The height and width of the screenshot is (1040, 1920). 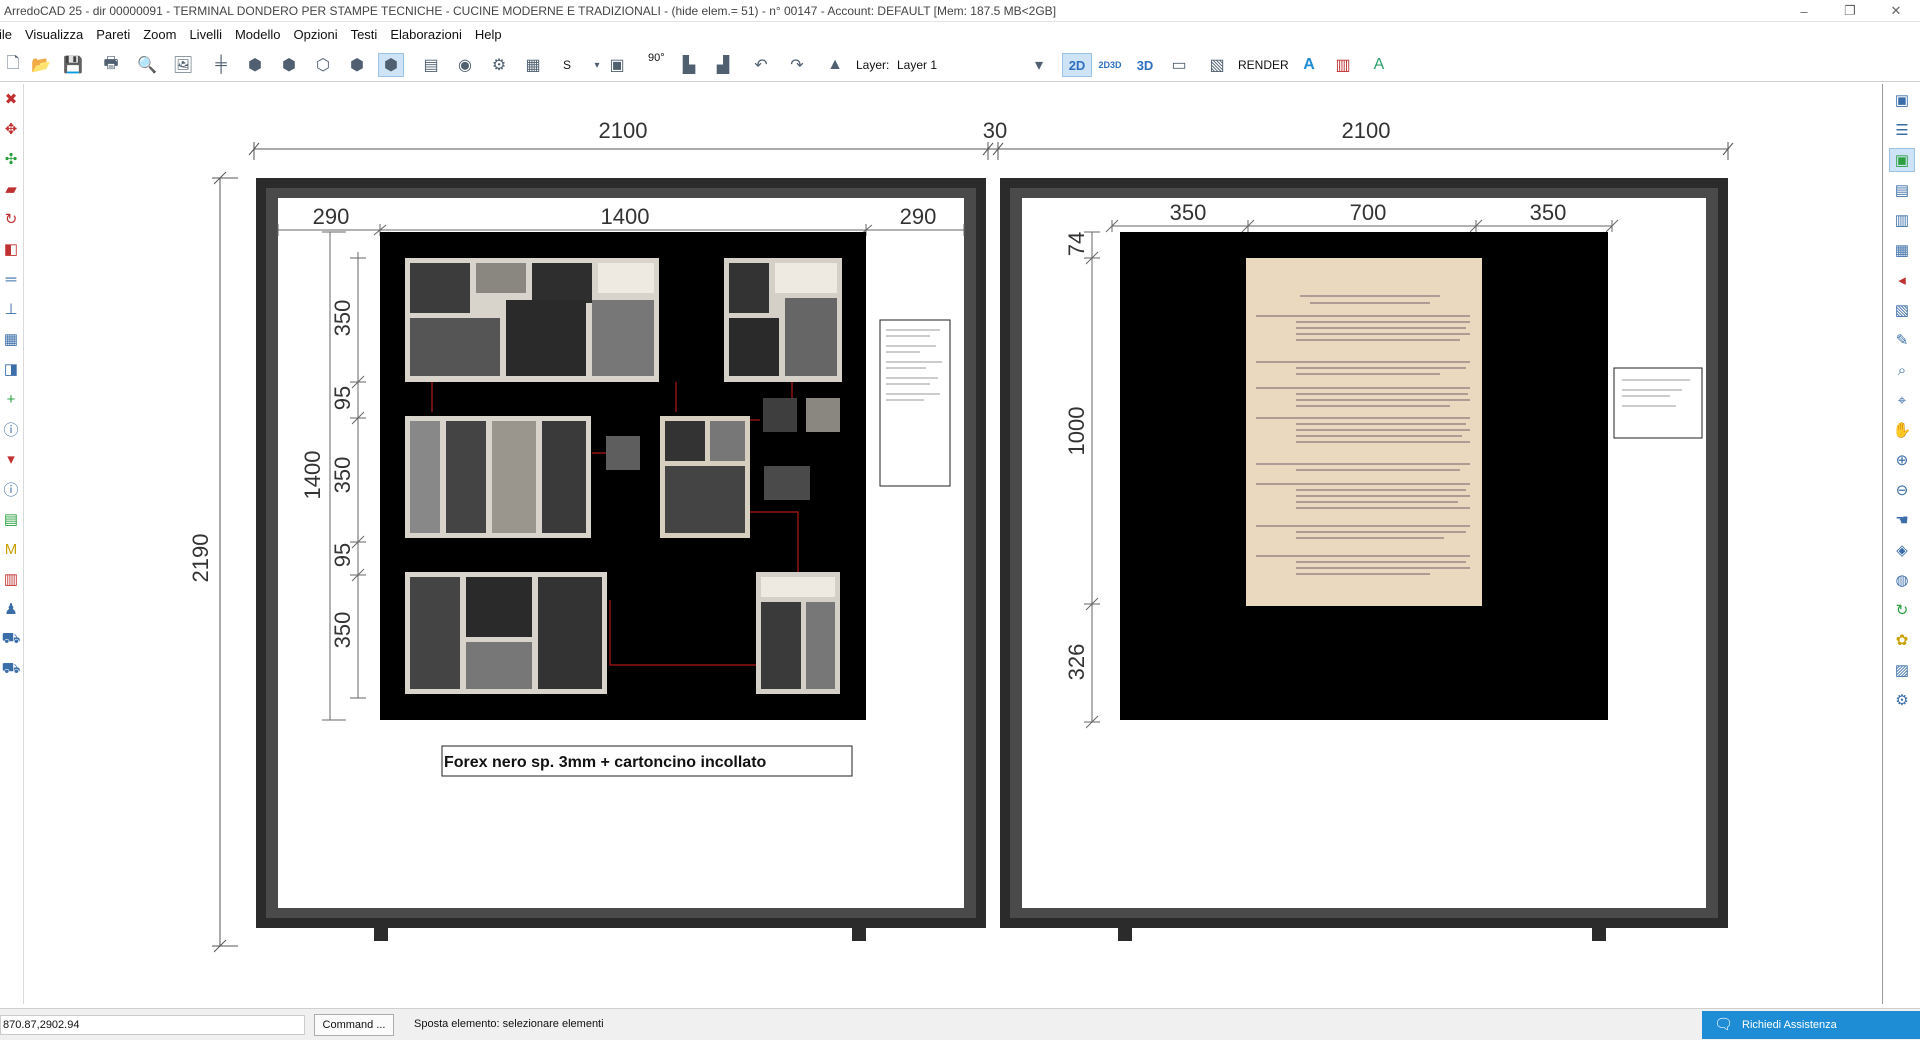 I want to click on truck-tool-icon: ⛟, so click(x=11, y=669).